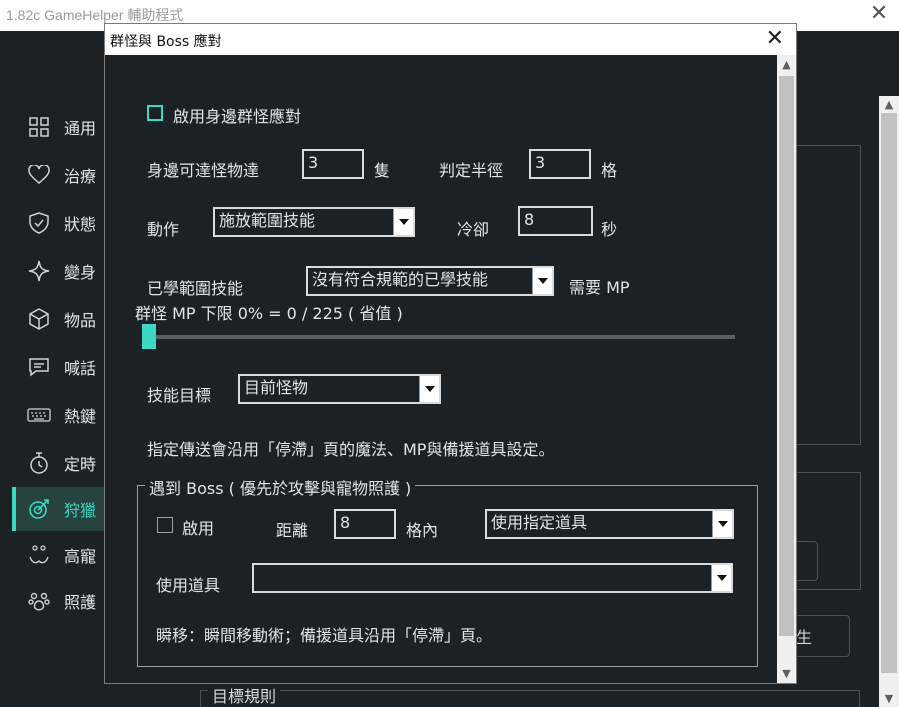 The height and width of the screenshot is (707, 899). I want to click on sidebar-item-transform: 變身, so click(58, 271).